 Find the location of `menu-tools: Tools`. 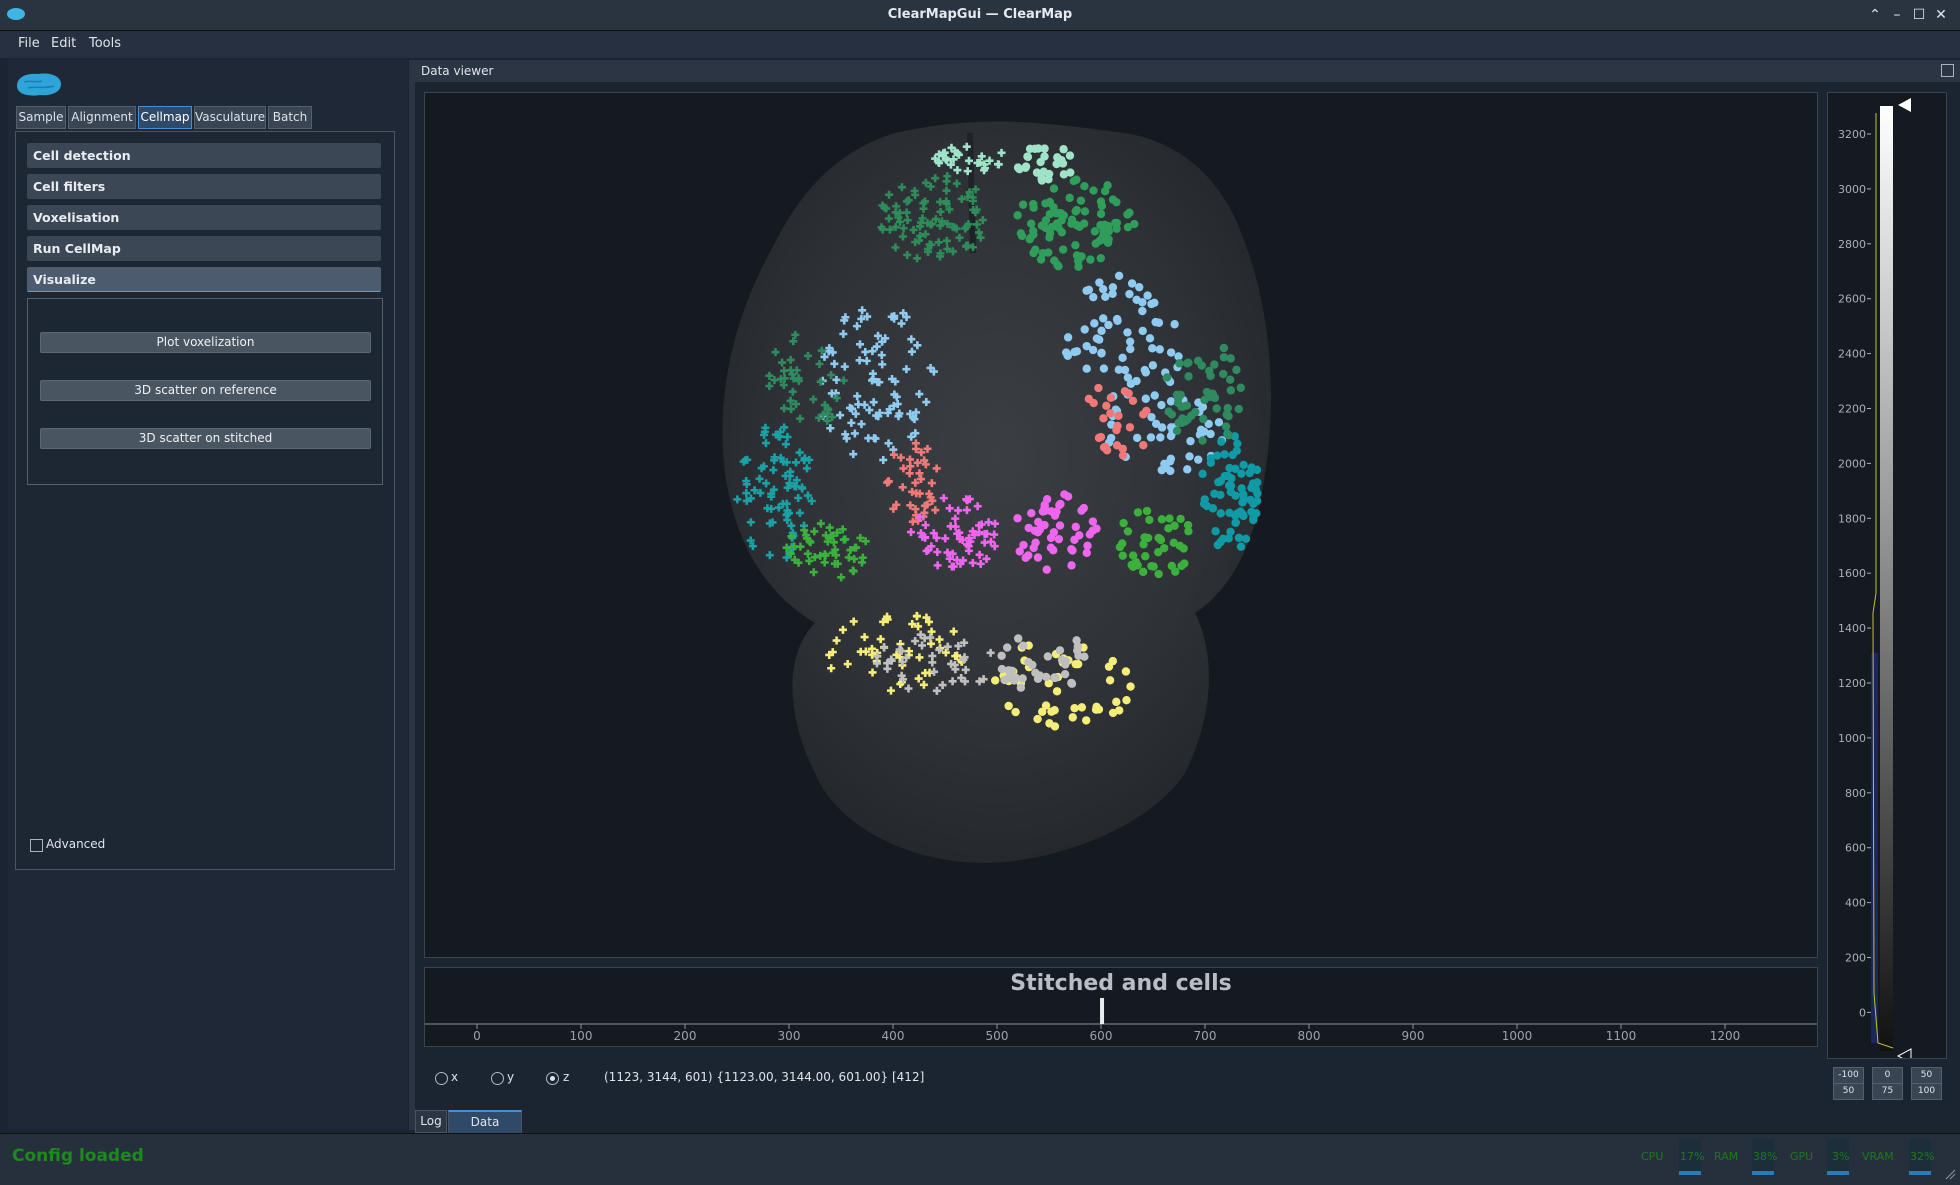

menu-tools: Tools is located at coordinates (105, 43).